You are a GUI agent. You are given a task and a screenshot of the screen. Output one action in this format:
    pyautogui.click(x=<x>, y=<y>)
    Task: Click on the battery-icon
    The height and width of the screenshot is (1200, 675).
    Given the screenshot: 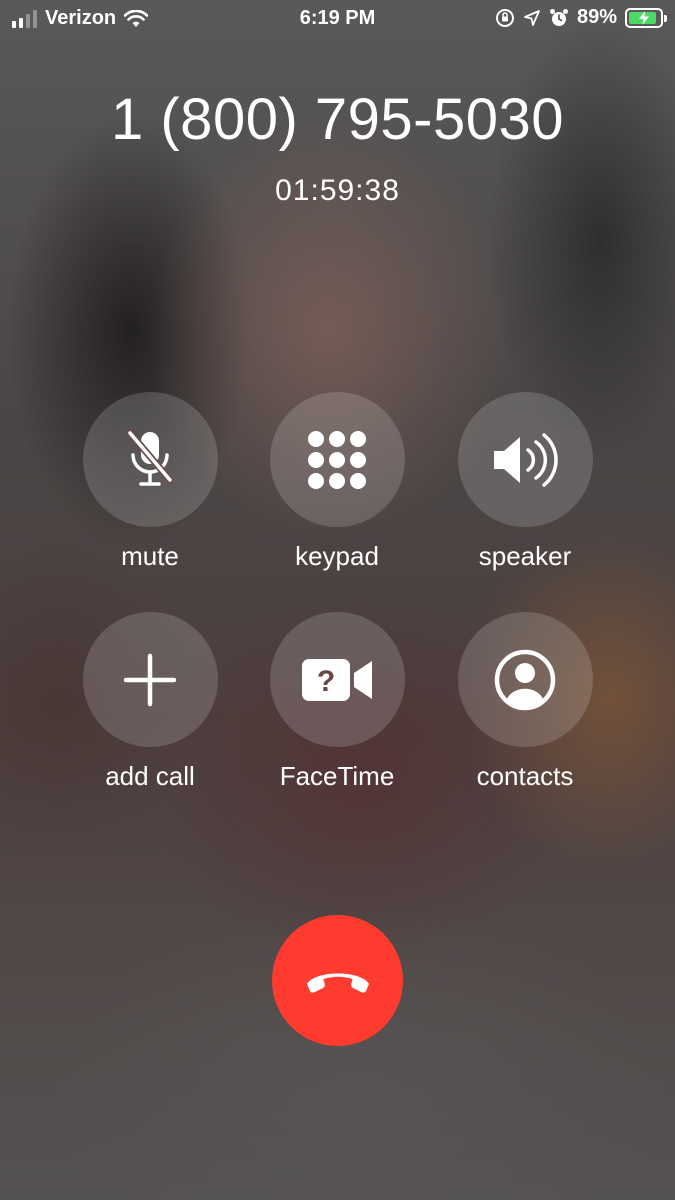 What is the action you would take?
    pyautogui.click(x=646, y=17)
    